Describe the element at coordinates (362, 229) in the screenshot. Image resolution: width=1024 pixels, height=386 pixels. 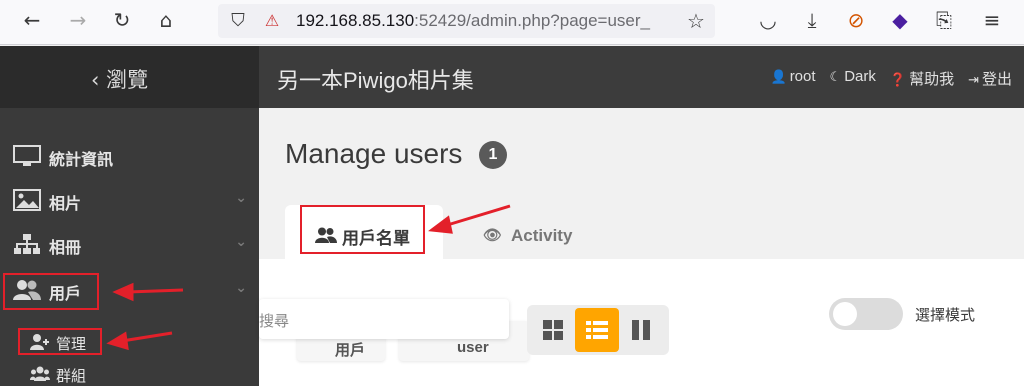
I see `annotation-box-tab` at that location.